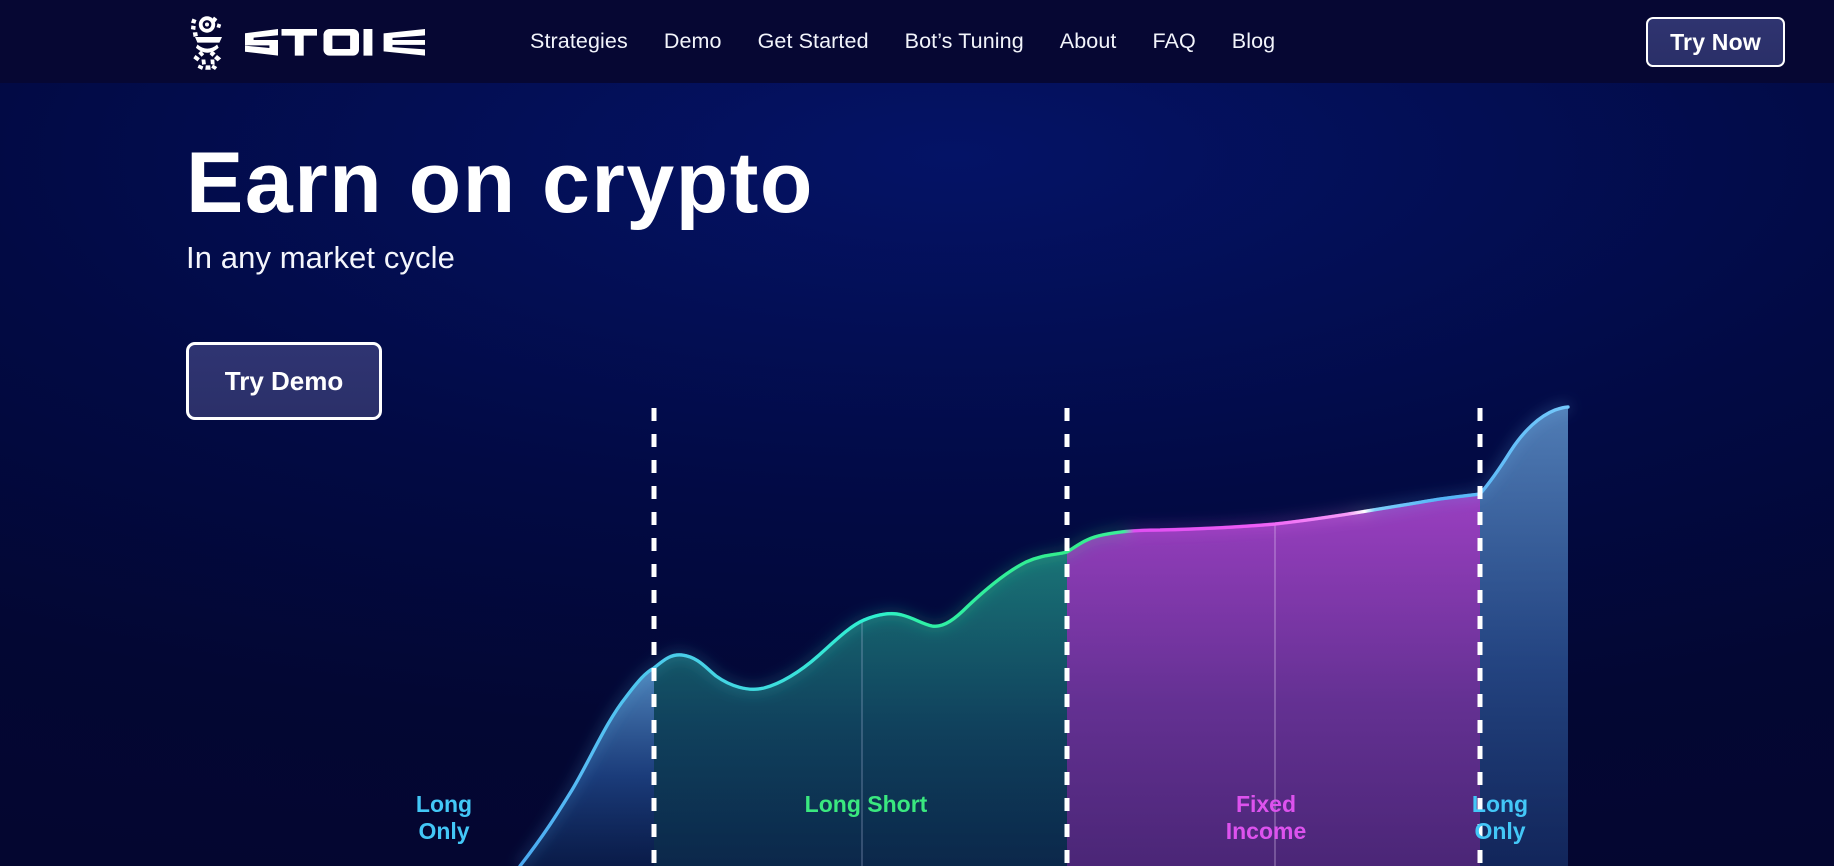 The image size is (1834, 866). What do you see at coordinates (860, 709) in the screenshot?
I see `area-fill-long-short` at bounding box center [860, 709].